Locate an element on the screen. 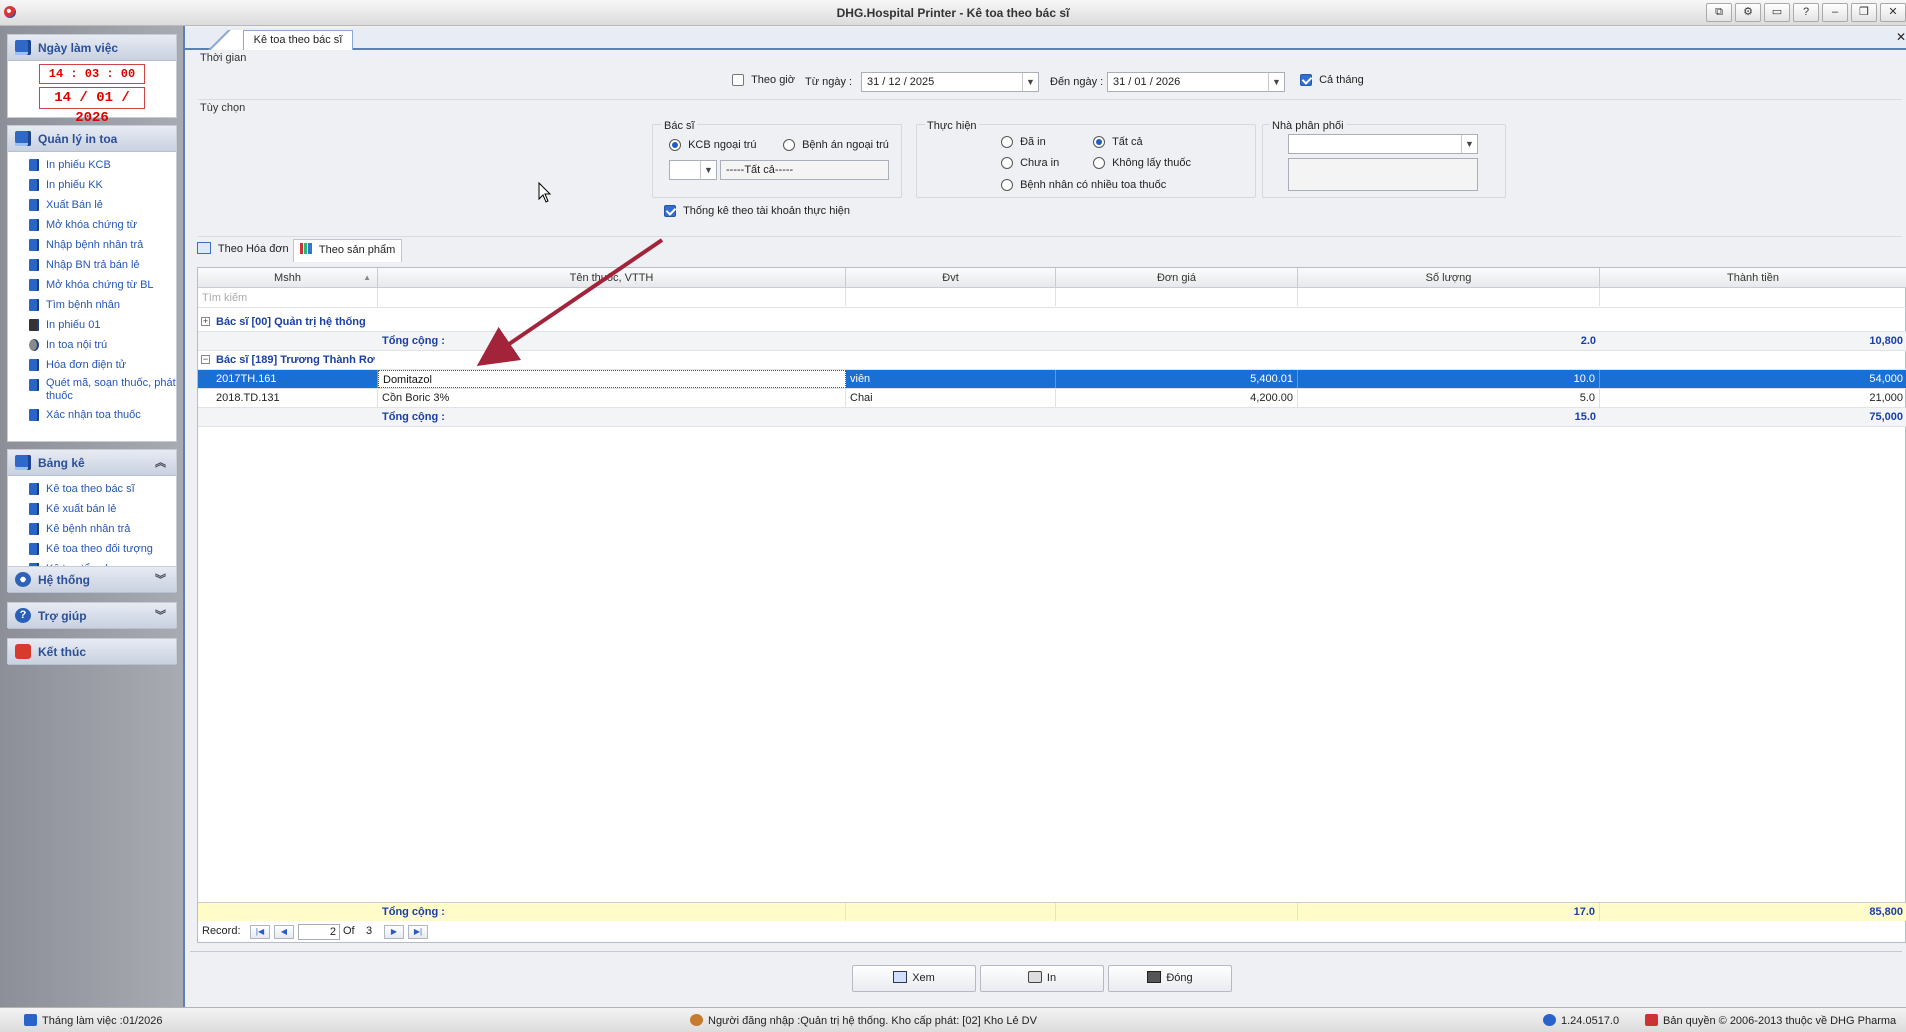 The image size is (1906, 1032). nav-item-tim-benh-nhan: Tìm bệnh nhân is located at coordinates (92, 305).